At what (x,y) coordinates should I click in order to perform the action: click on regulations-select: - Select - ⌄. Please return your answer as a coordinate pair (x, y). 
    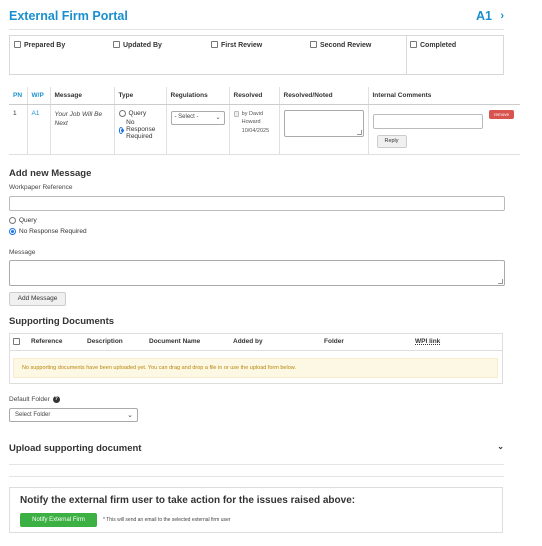
    Looking at the image, I should click on (197, 117).